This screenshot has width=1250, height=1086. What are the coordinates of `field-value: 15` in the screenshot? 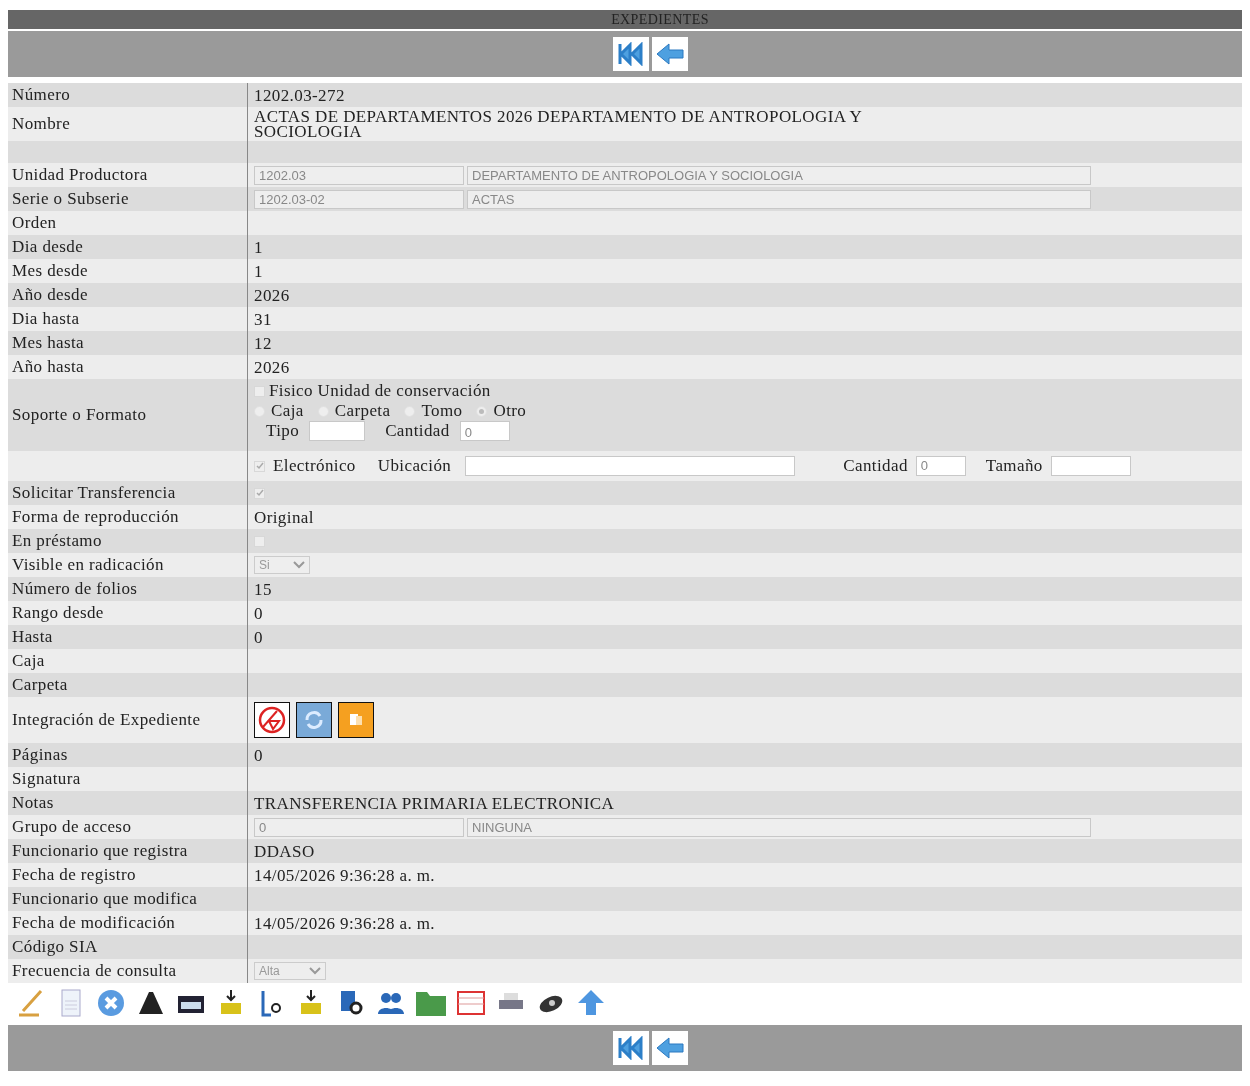 It's located at (263, 589).